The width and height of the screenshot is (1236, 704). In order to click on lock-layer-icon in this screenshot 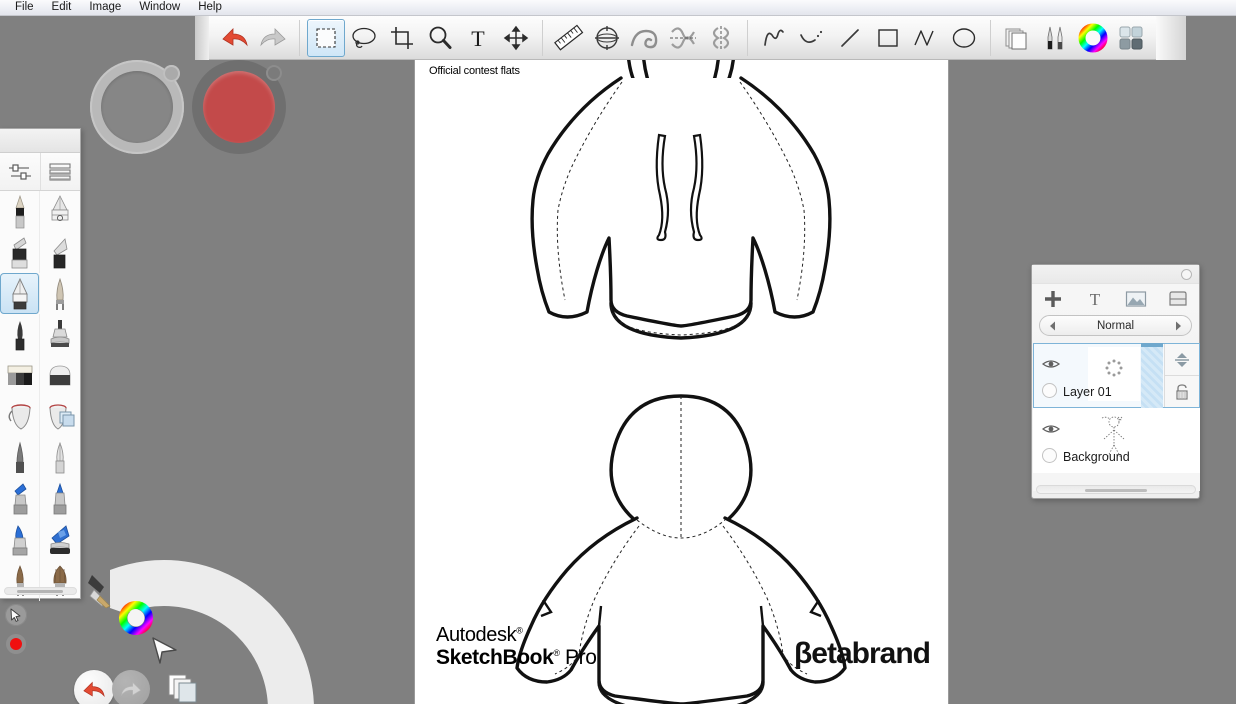, I will do `click(1182, 391)`.